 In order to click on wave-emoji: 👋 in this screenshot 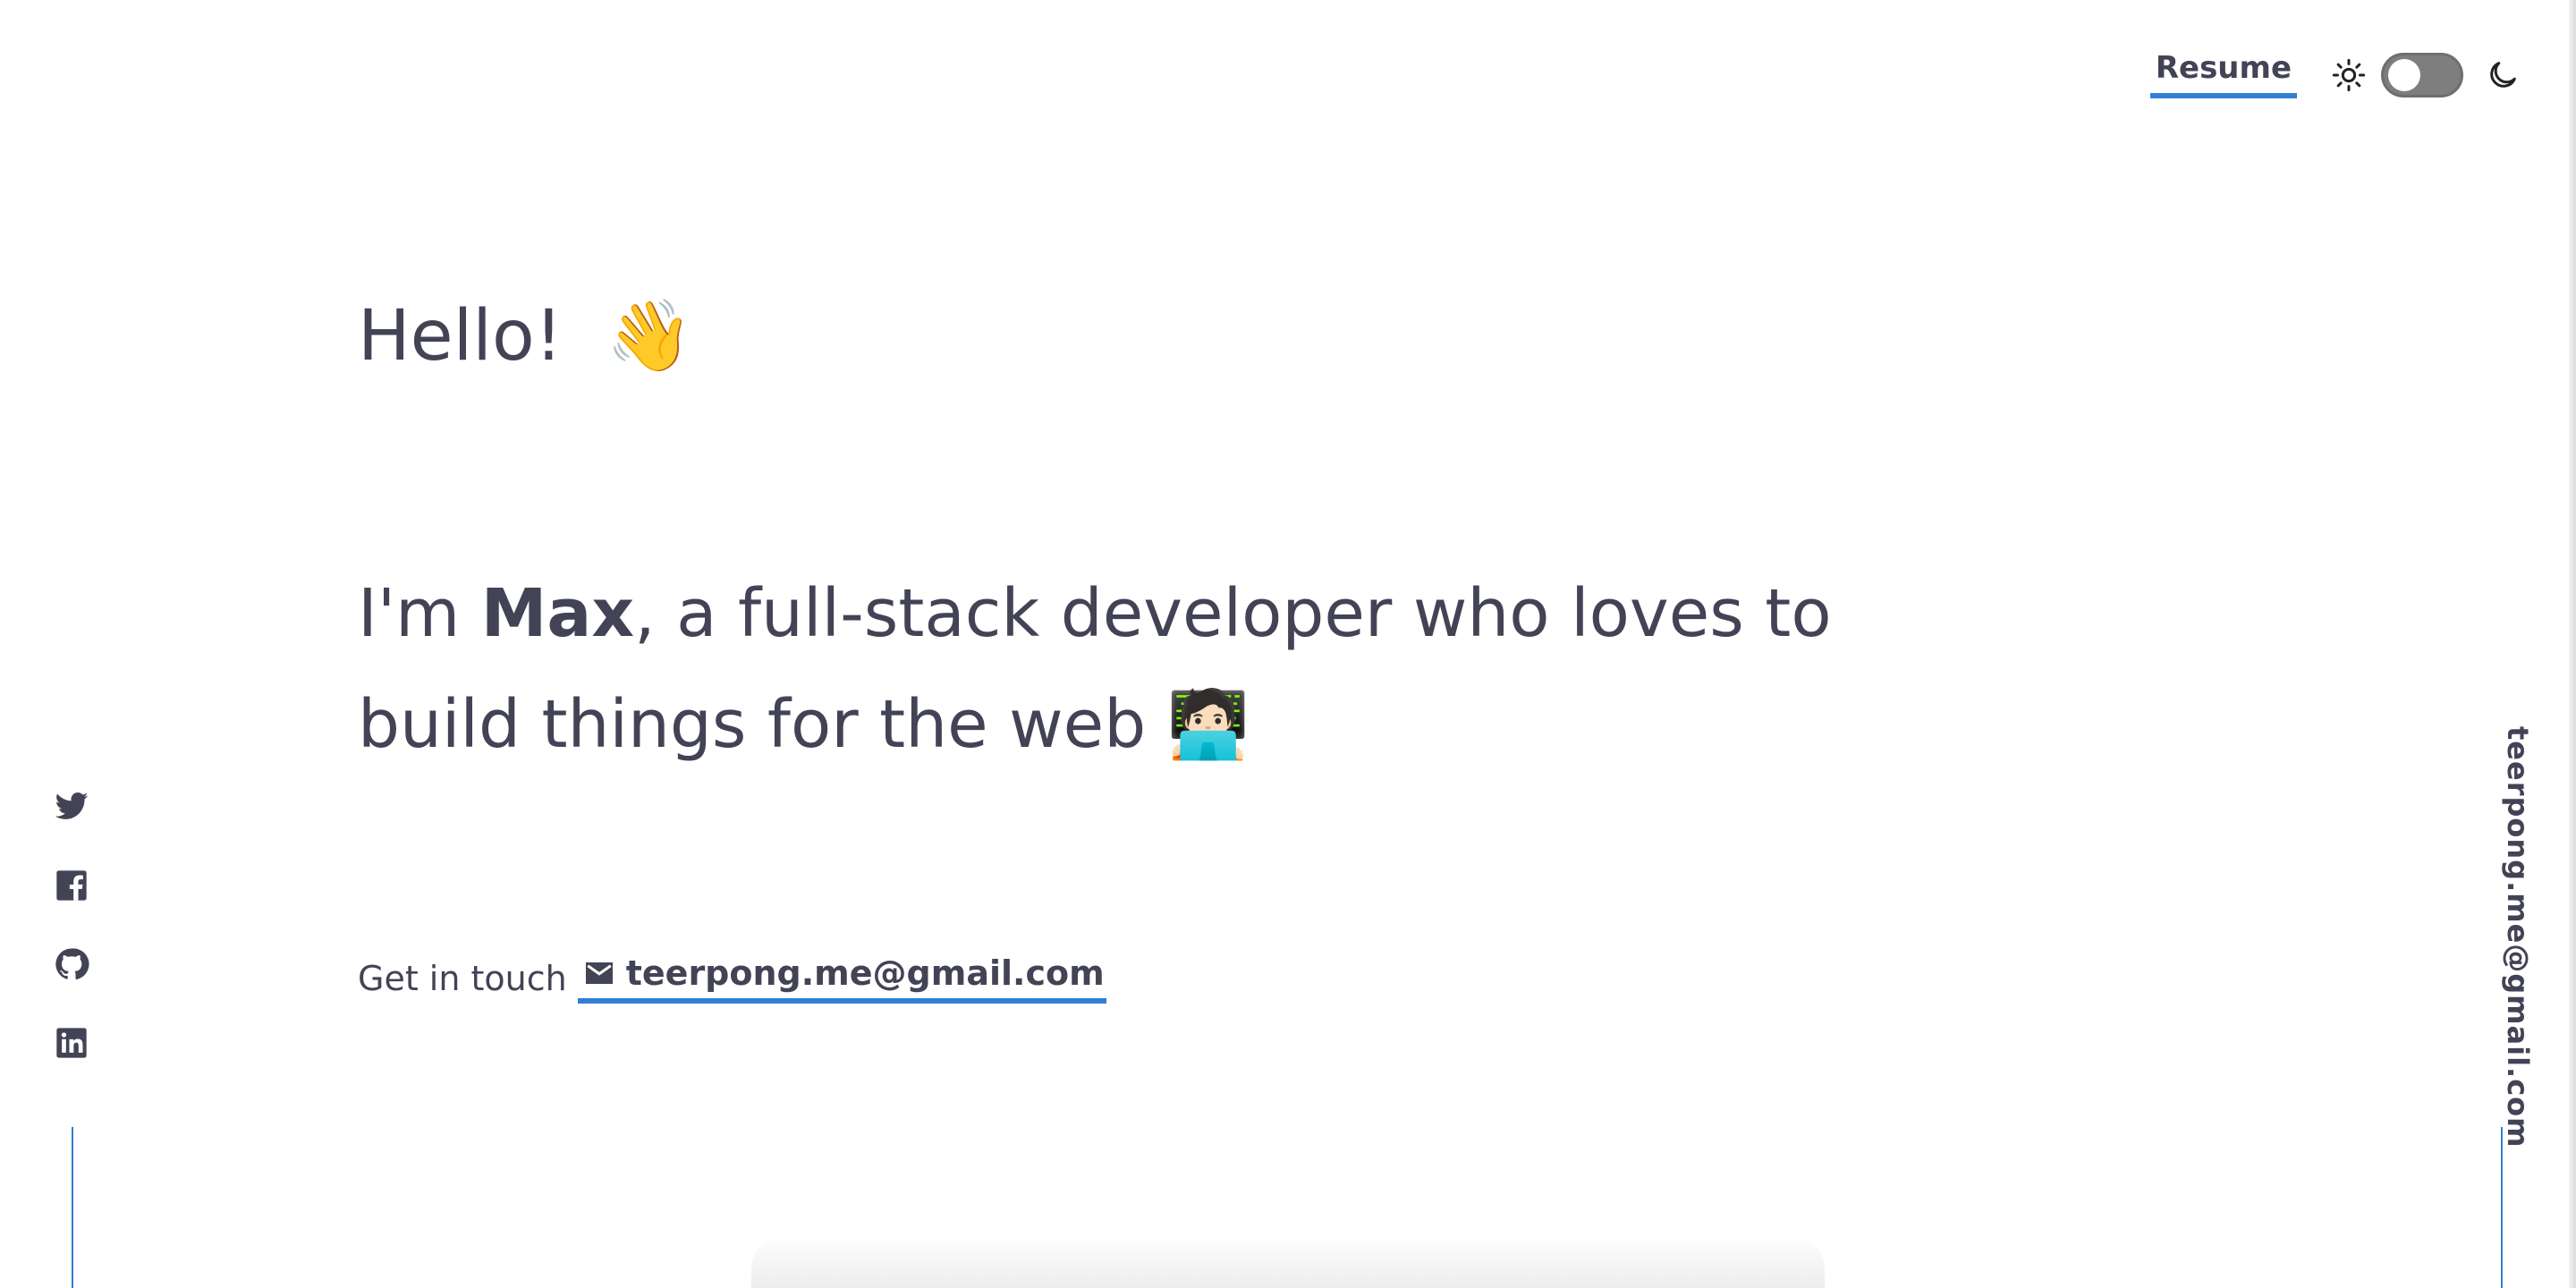, I will do `click(649, 336)`.